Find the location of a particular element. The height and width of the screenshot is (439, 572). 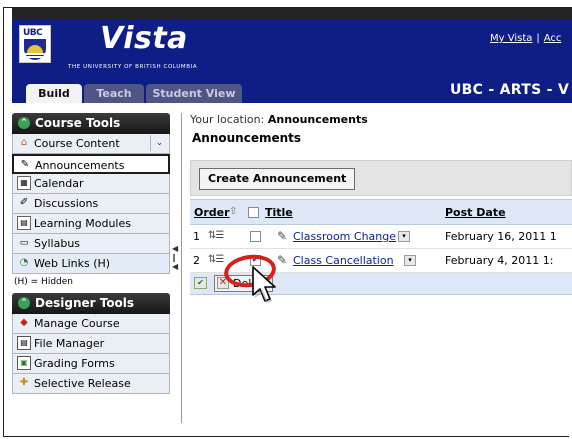

collapse-bar-icon: ‖ is located at coordinates (174, 257).